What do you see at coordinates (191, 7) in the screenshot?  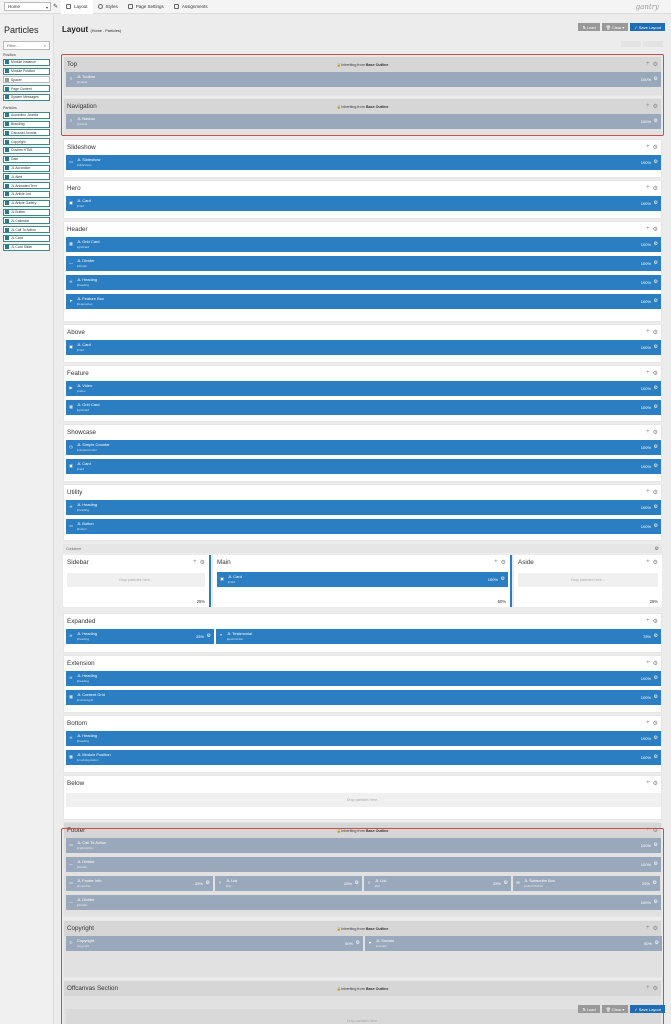 I see `tab-assignments: Assignments` at bounding box center [191, 7].